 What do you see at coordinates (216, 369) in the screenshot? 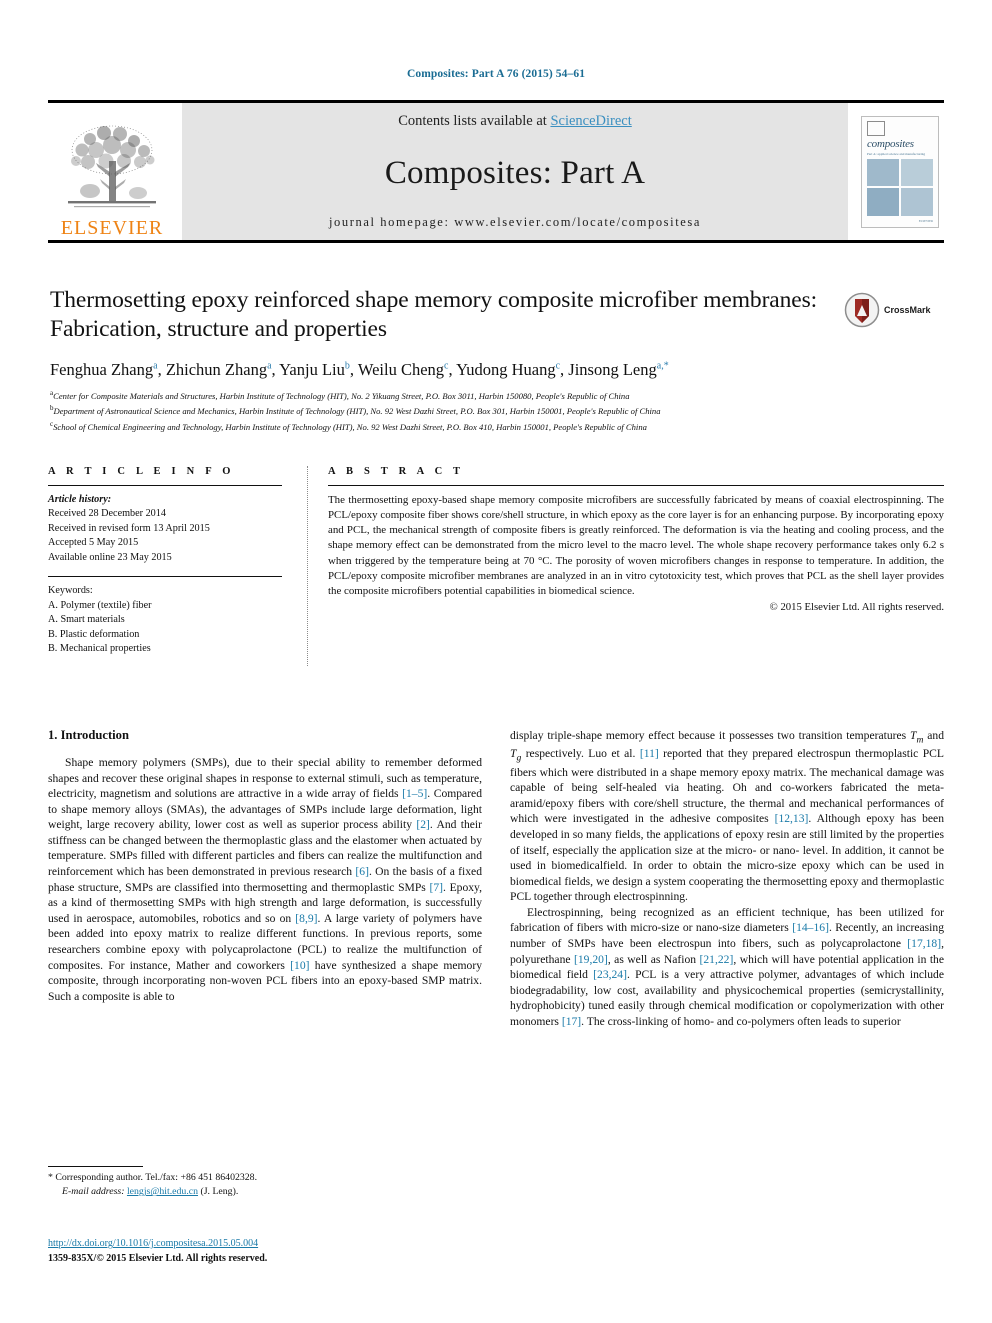
I see `author-name: Zhichun Zhang` at bounding box center [216, 369].